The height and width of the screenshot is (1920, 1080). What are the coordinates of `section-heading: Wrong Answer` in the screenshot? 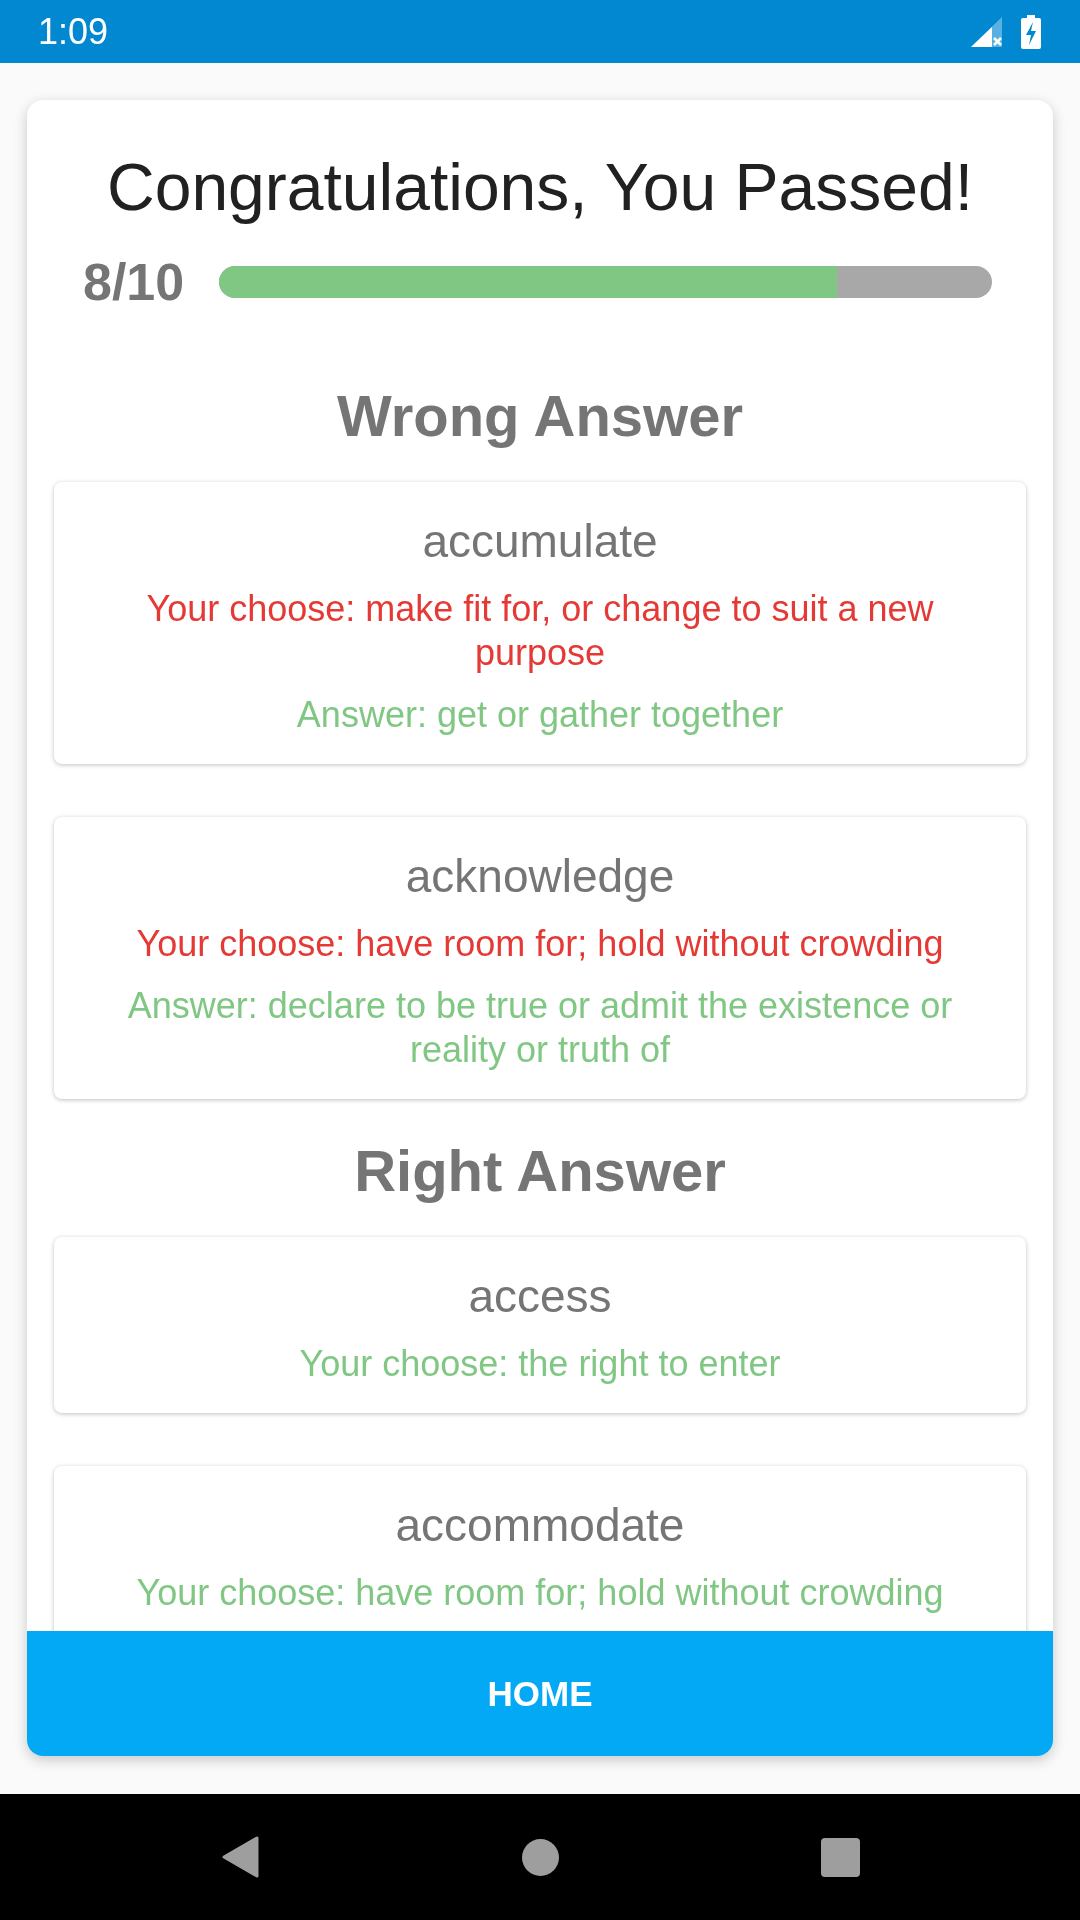 It's located at (540, 416).